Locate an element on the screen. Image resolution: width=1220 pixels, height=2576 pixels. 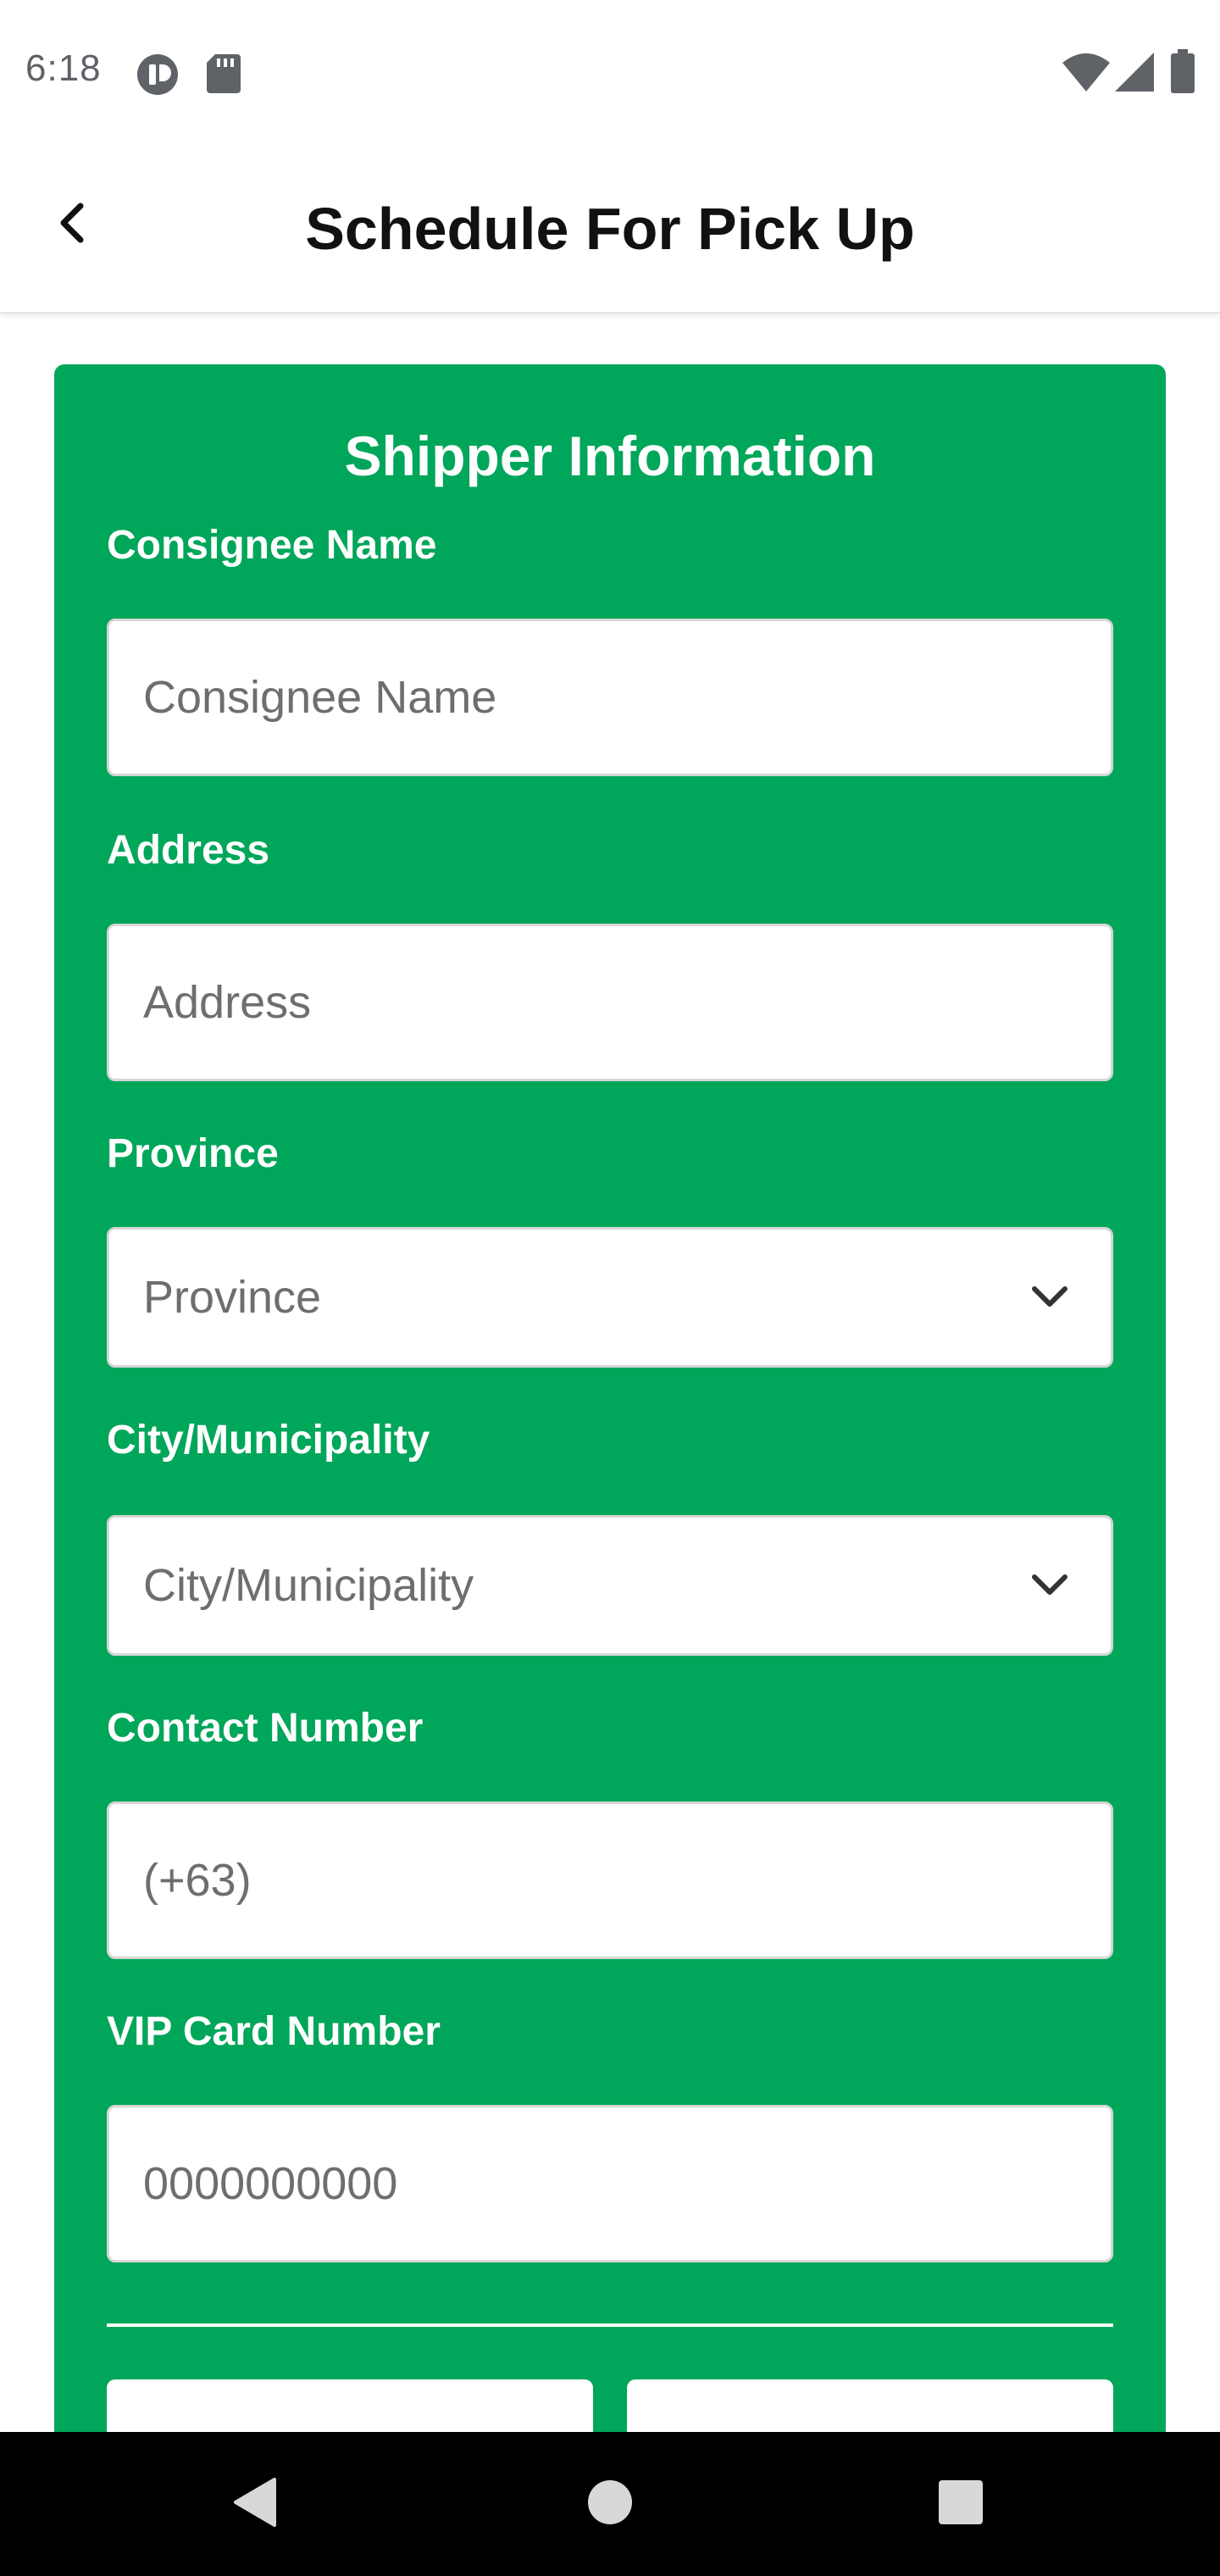
section-divider is located at coordinates (610, 2325).